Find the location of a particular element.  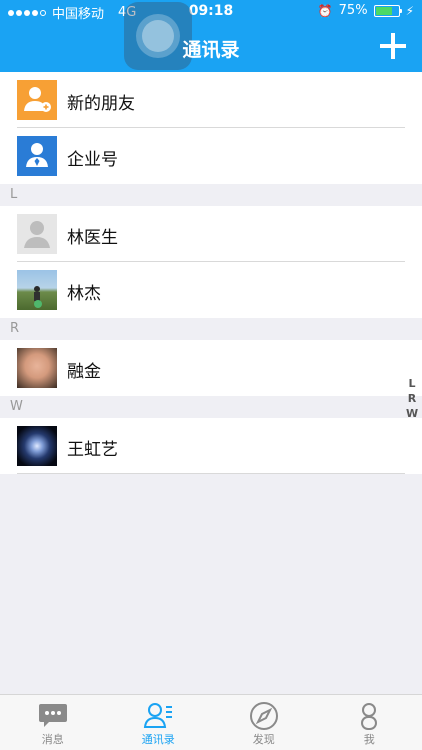

default-avatar-icon is located at coordinates (37, 234).